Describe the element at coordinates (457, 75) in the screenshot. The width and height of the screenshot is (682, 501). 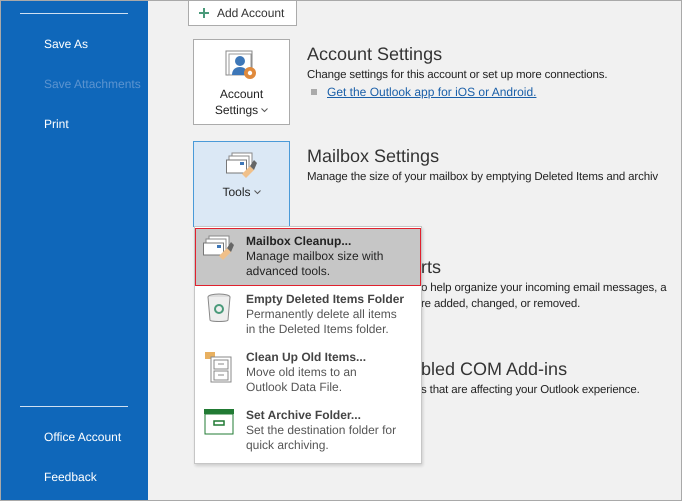
I see `section-description: Change settings for this account or set up more connections.` at that location.